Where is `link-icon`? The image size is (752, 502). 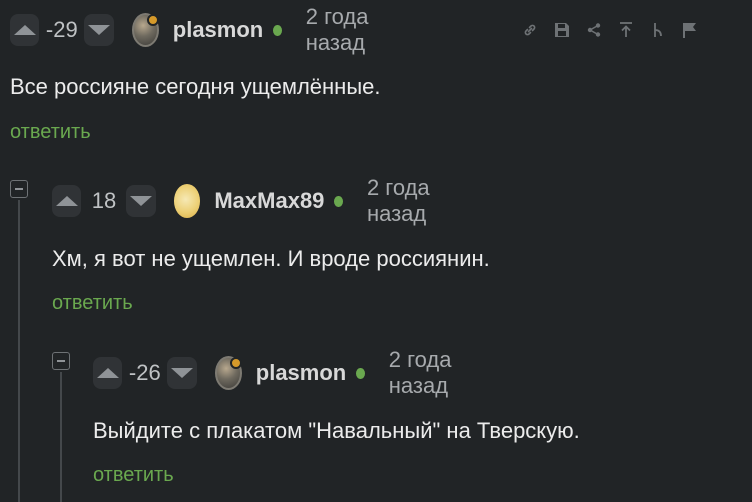
link-icon is located at coordinates (530, 30).